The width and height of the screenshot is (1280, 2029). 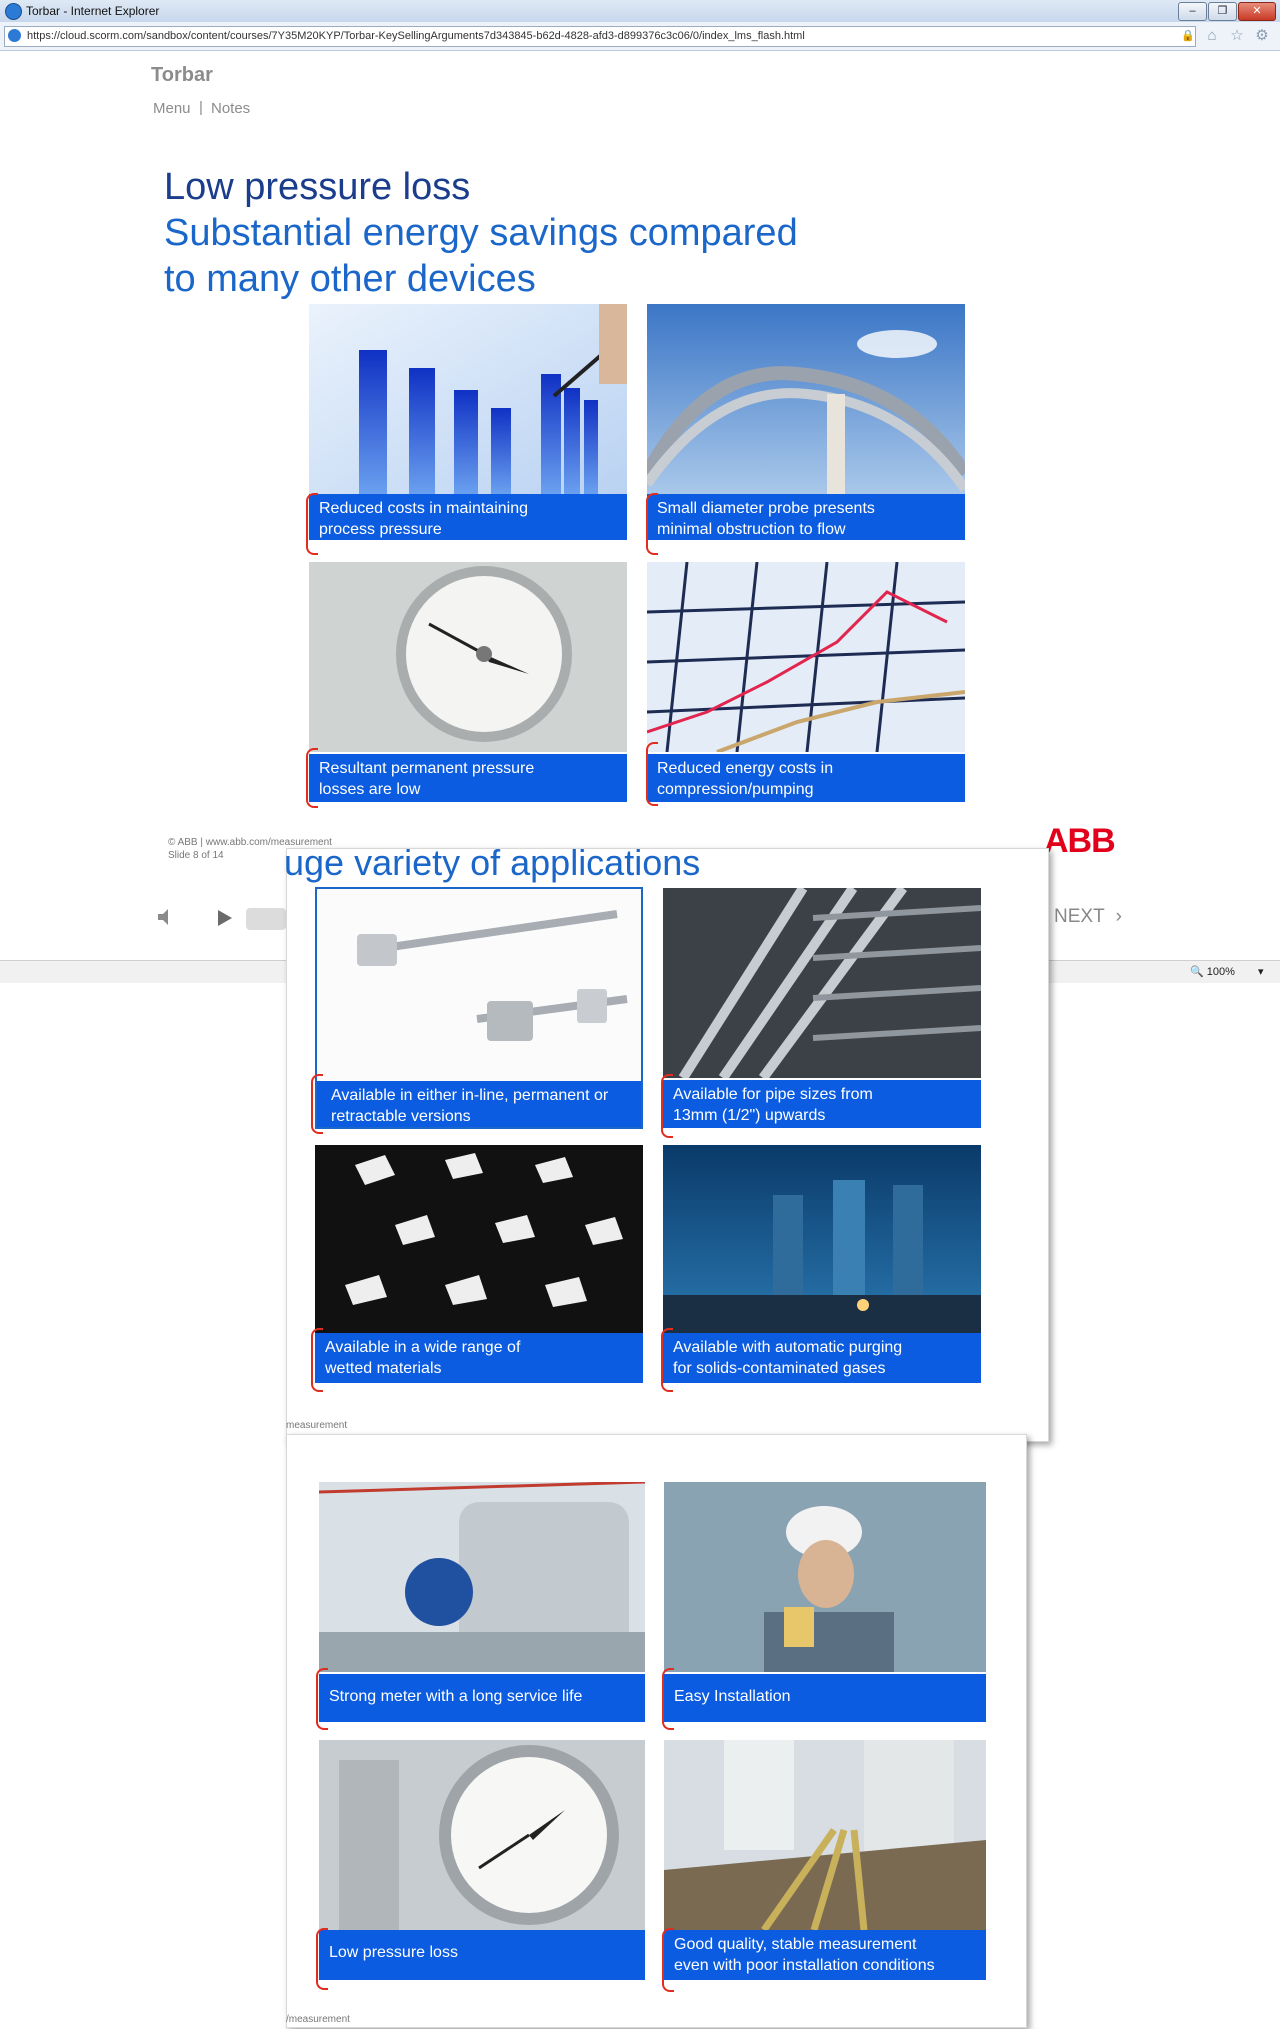 I want to click on app-title: Torbar, so click(x=182, y=75).